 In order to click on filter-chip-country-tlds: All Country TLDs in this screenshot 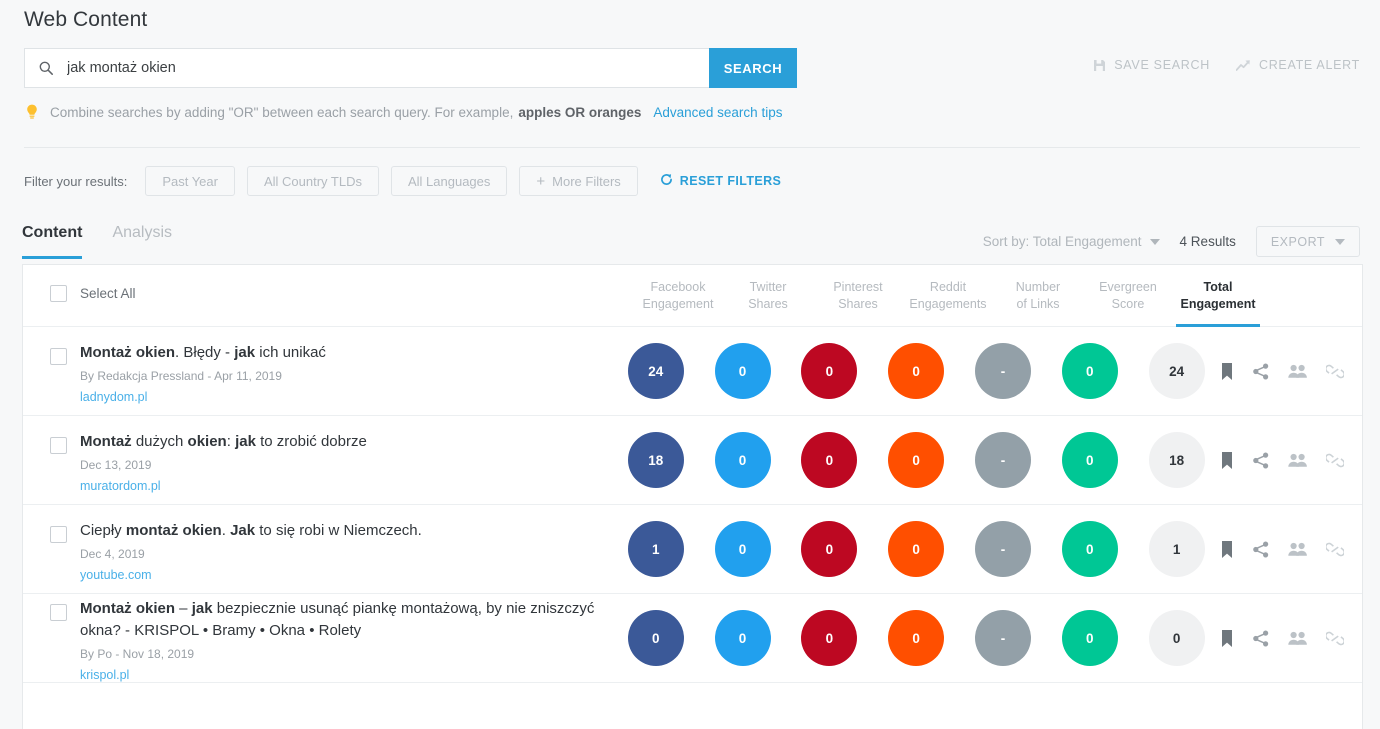, I will do `click(312, 181)`.